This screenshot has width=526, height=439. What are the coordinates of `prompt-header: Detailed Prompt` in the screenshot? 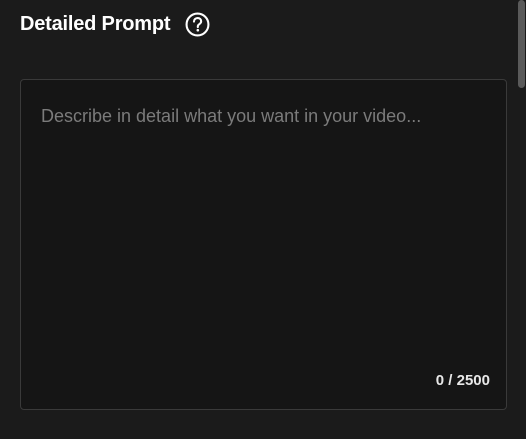 It's located at (115, 24).